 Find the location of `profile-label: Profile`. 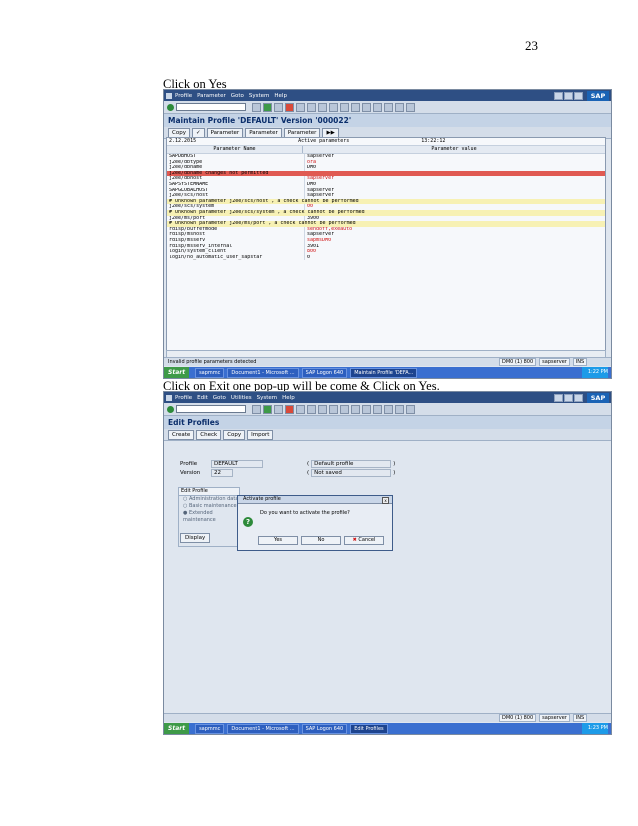

profile-label: Profile is located at coordinates (189, 463).